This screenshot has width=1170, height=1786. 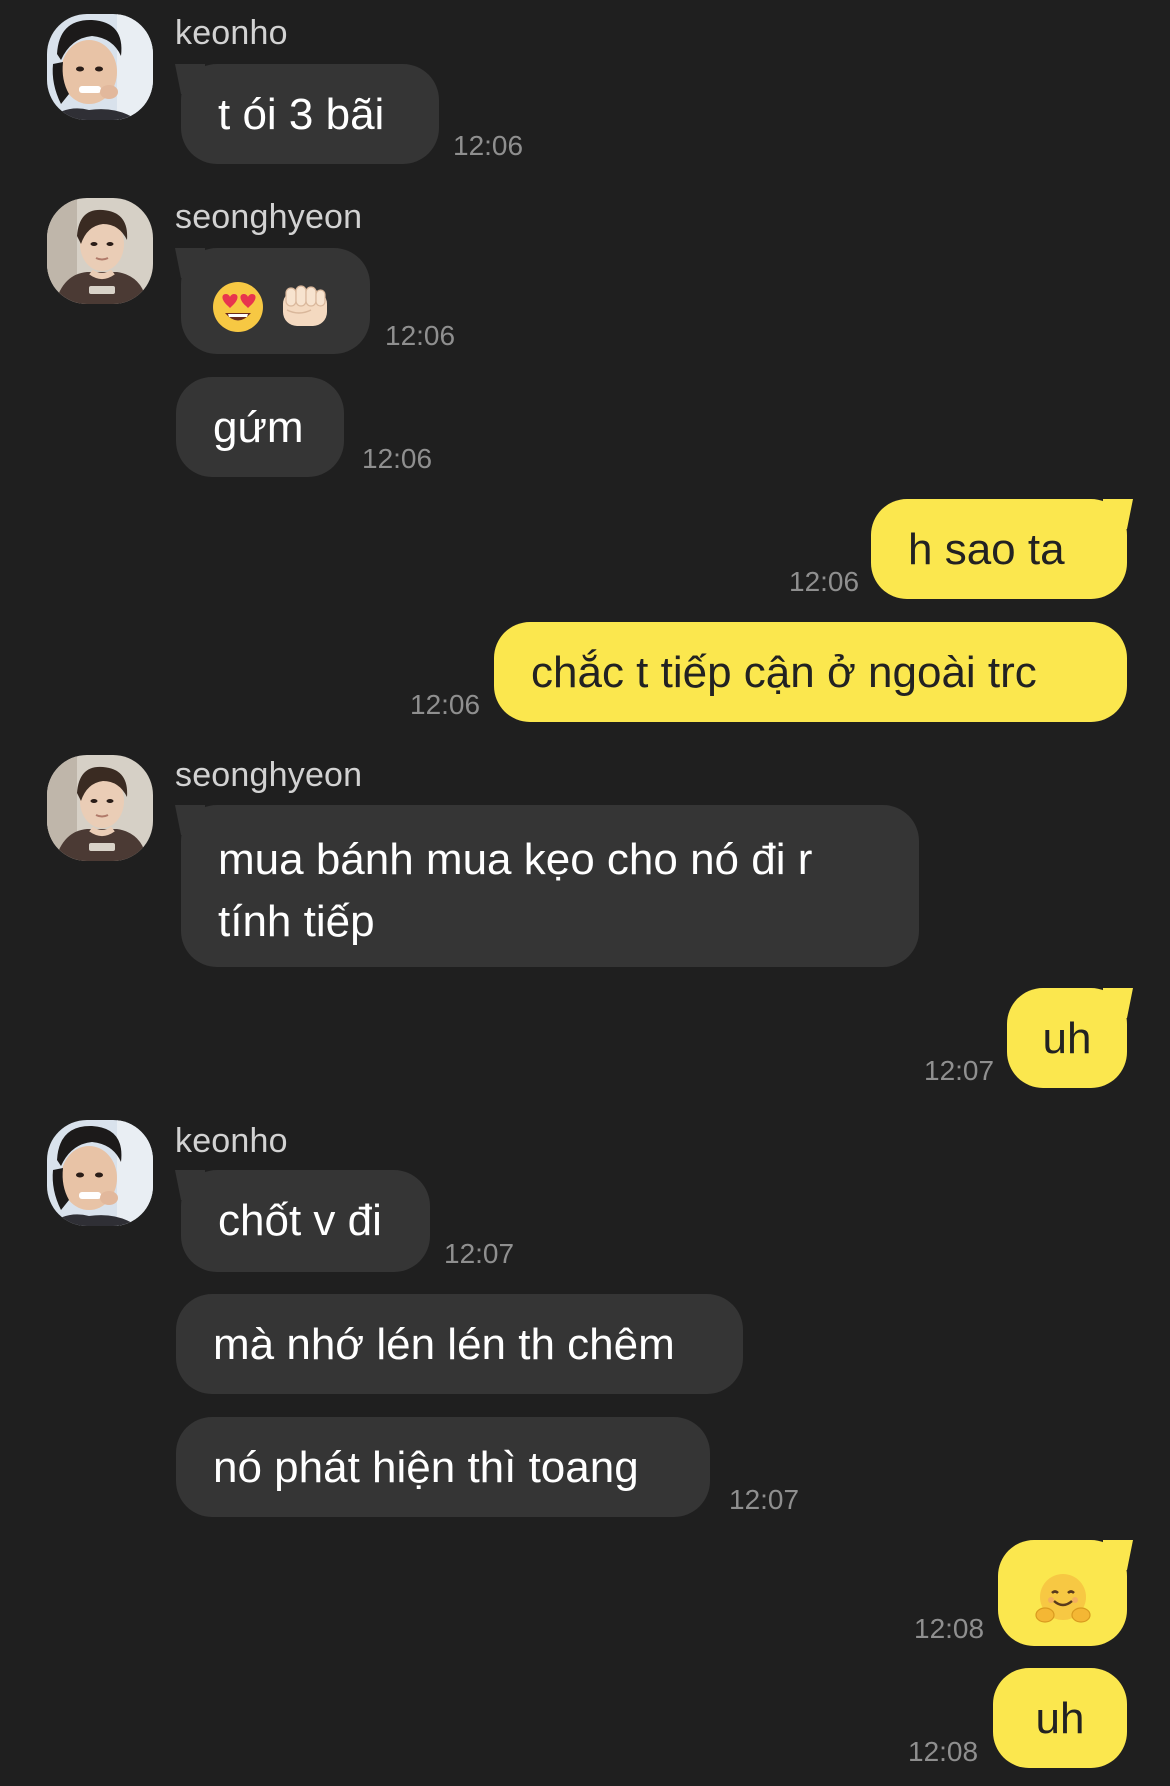 I want to click on message-bubble: chốt v đi, so click(x=305, y=1221).